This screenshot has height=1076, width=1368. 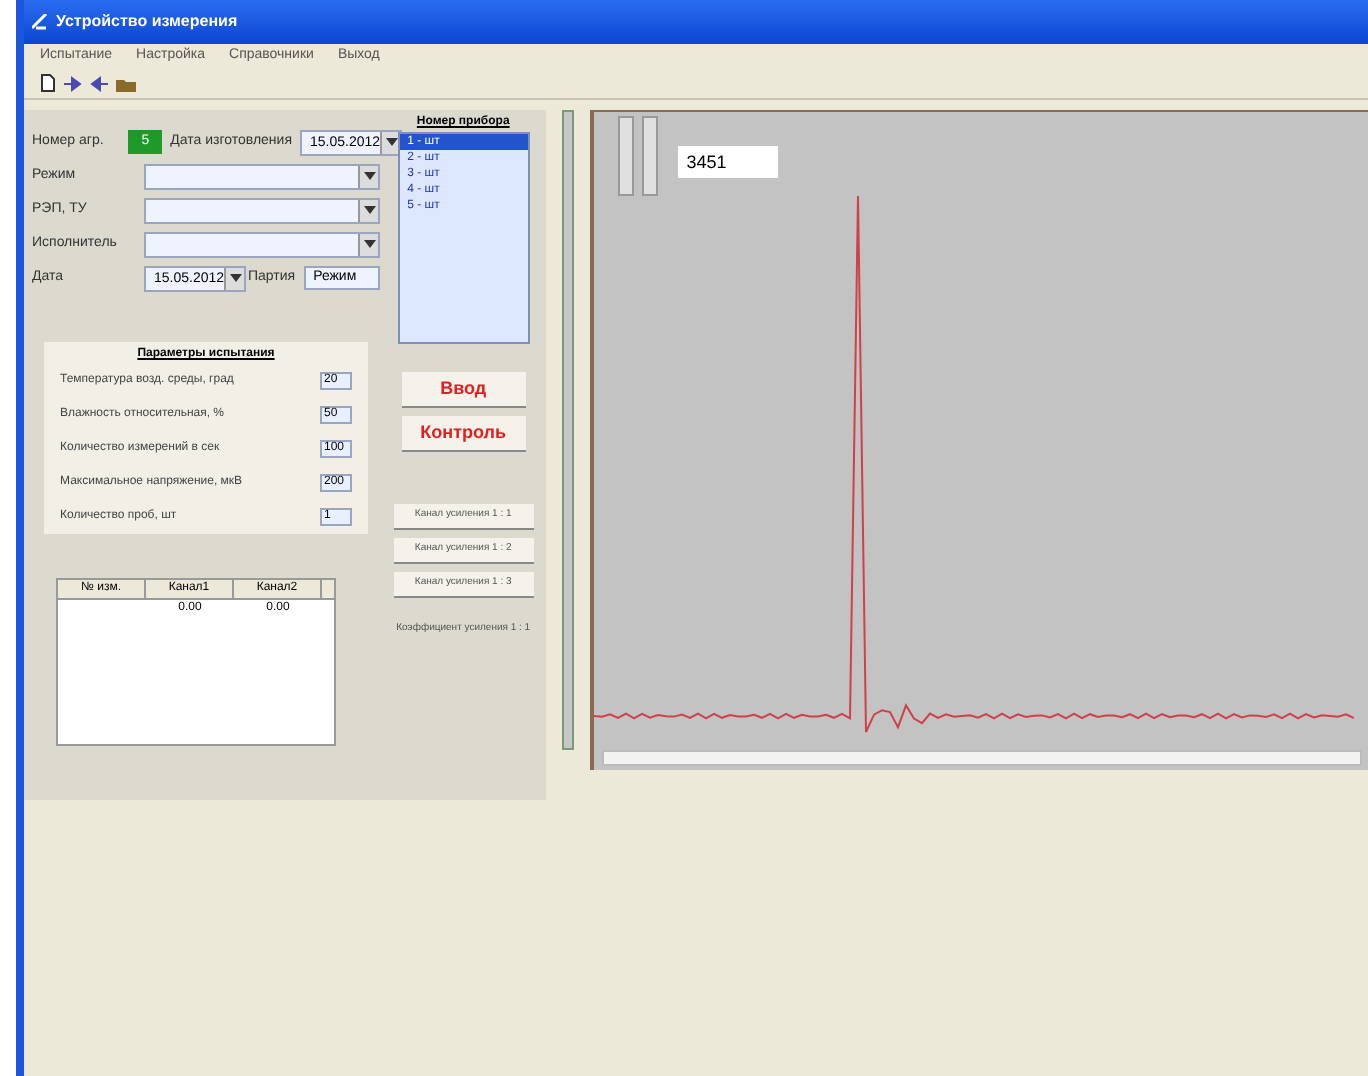 I want to click on new-file-icon, so click(x=48, y=83).